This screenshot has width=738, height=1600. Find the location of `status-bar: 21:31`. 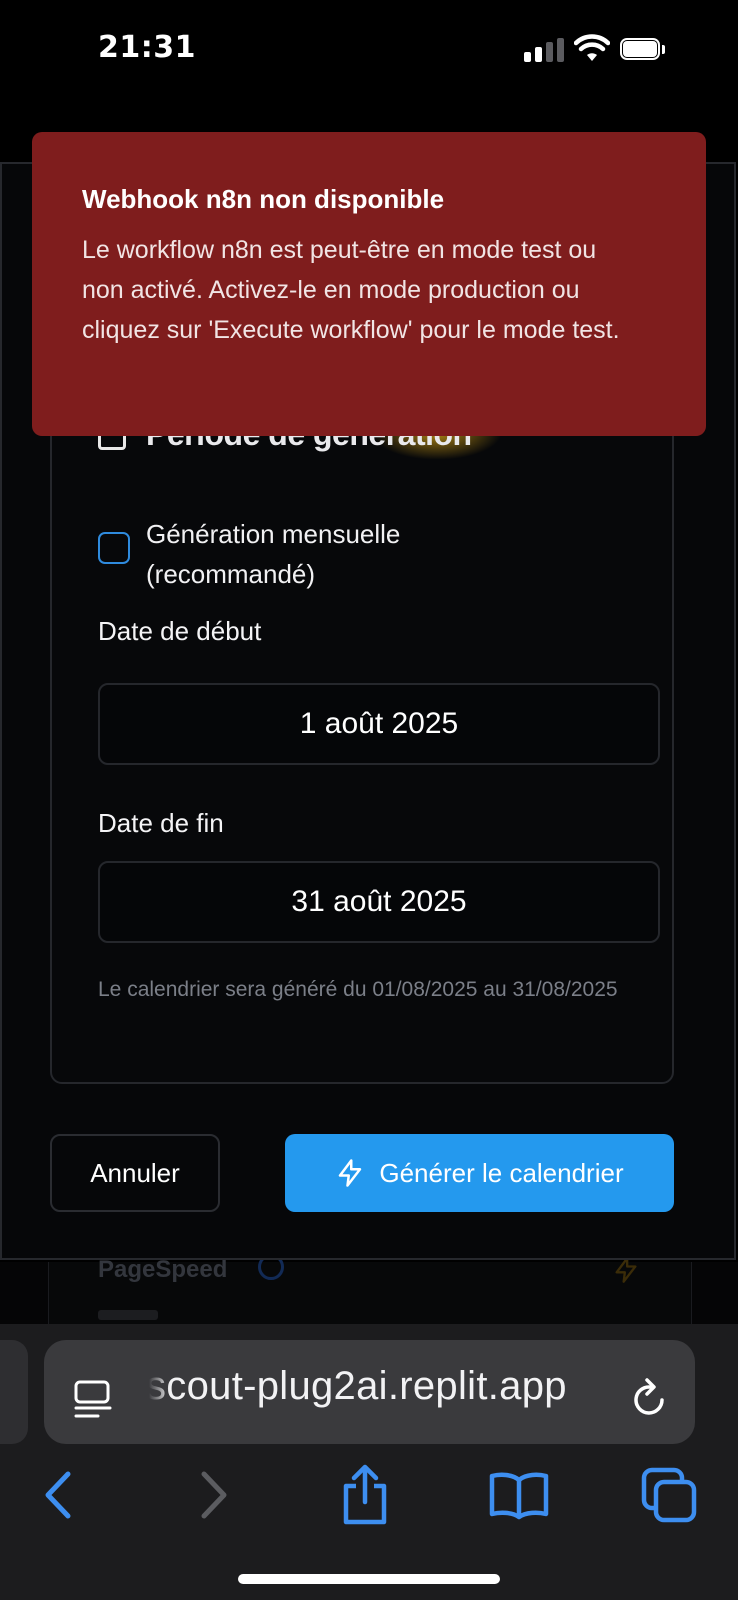

status-bar: 21:31 is located at coordinates (369, 50).